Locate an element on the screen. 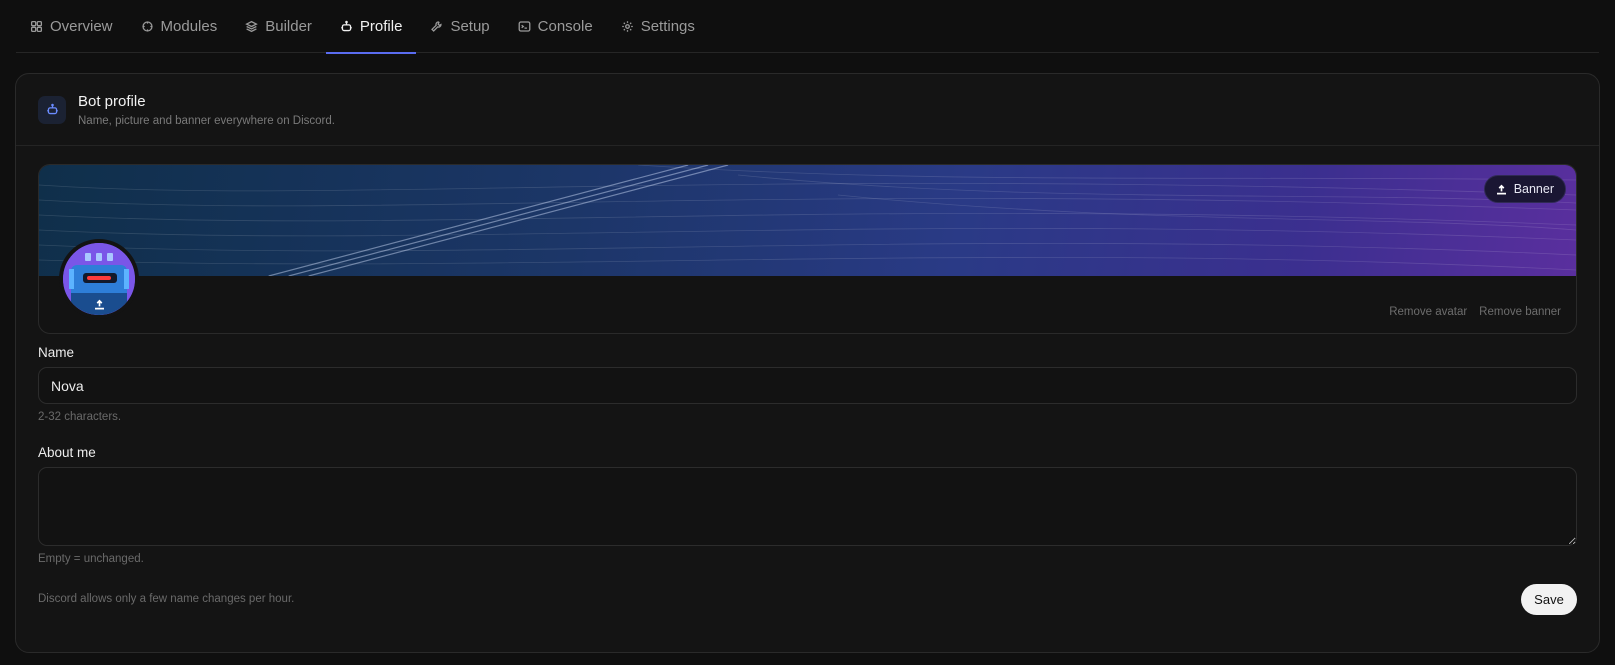 Image resolution: width=1615 pixels, height=665 pixels. terminal-icon is located at coordinates (524, 26).